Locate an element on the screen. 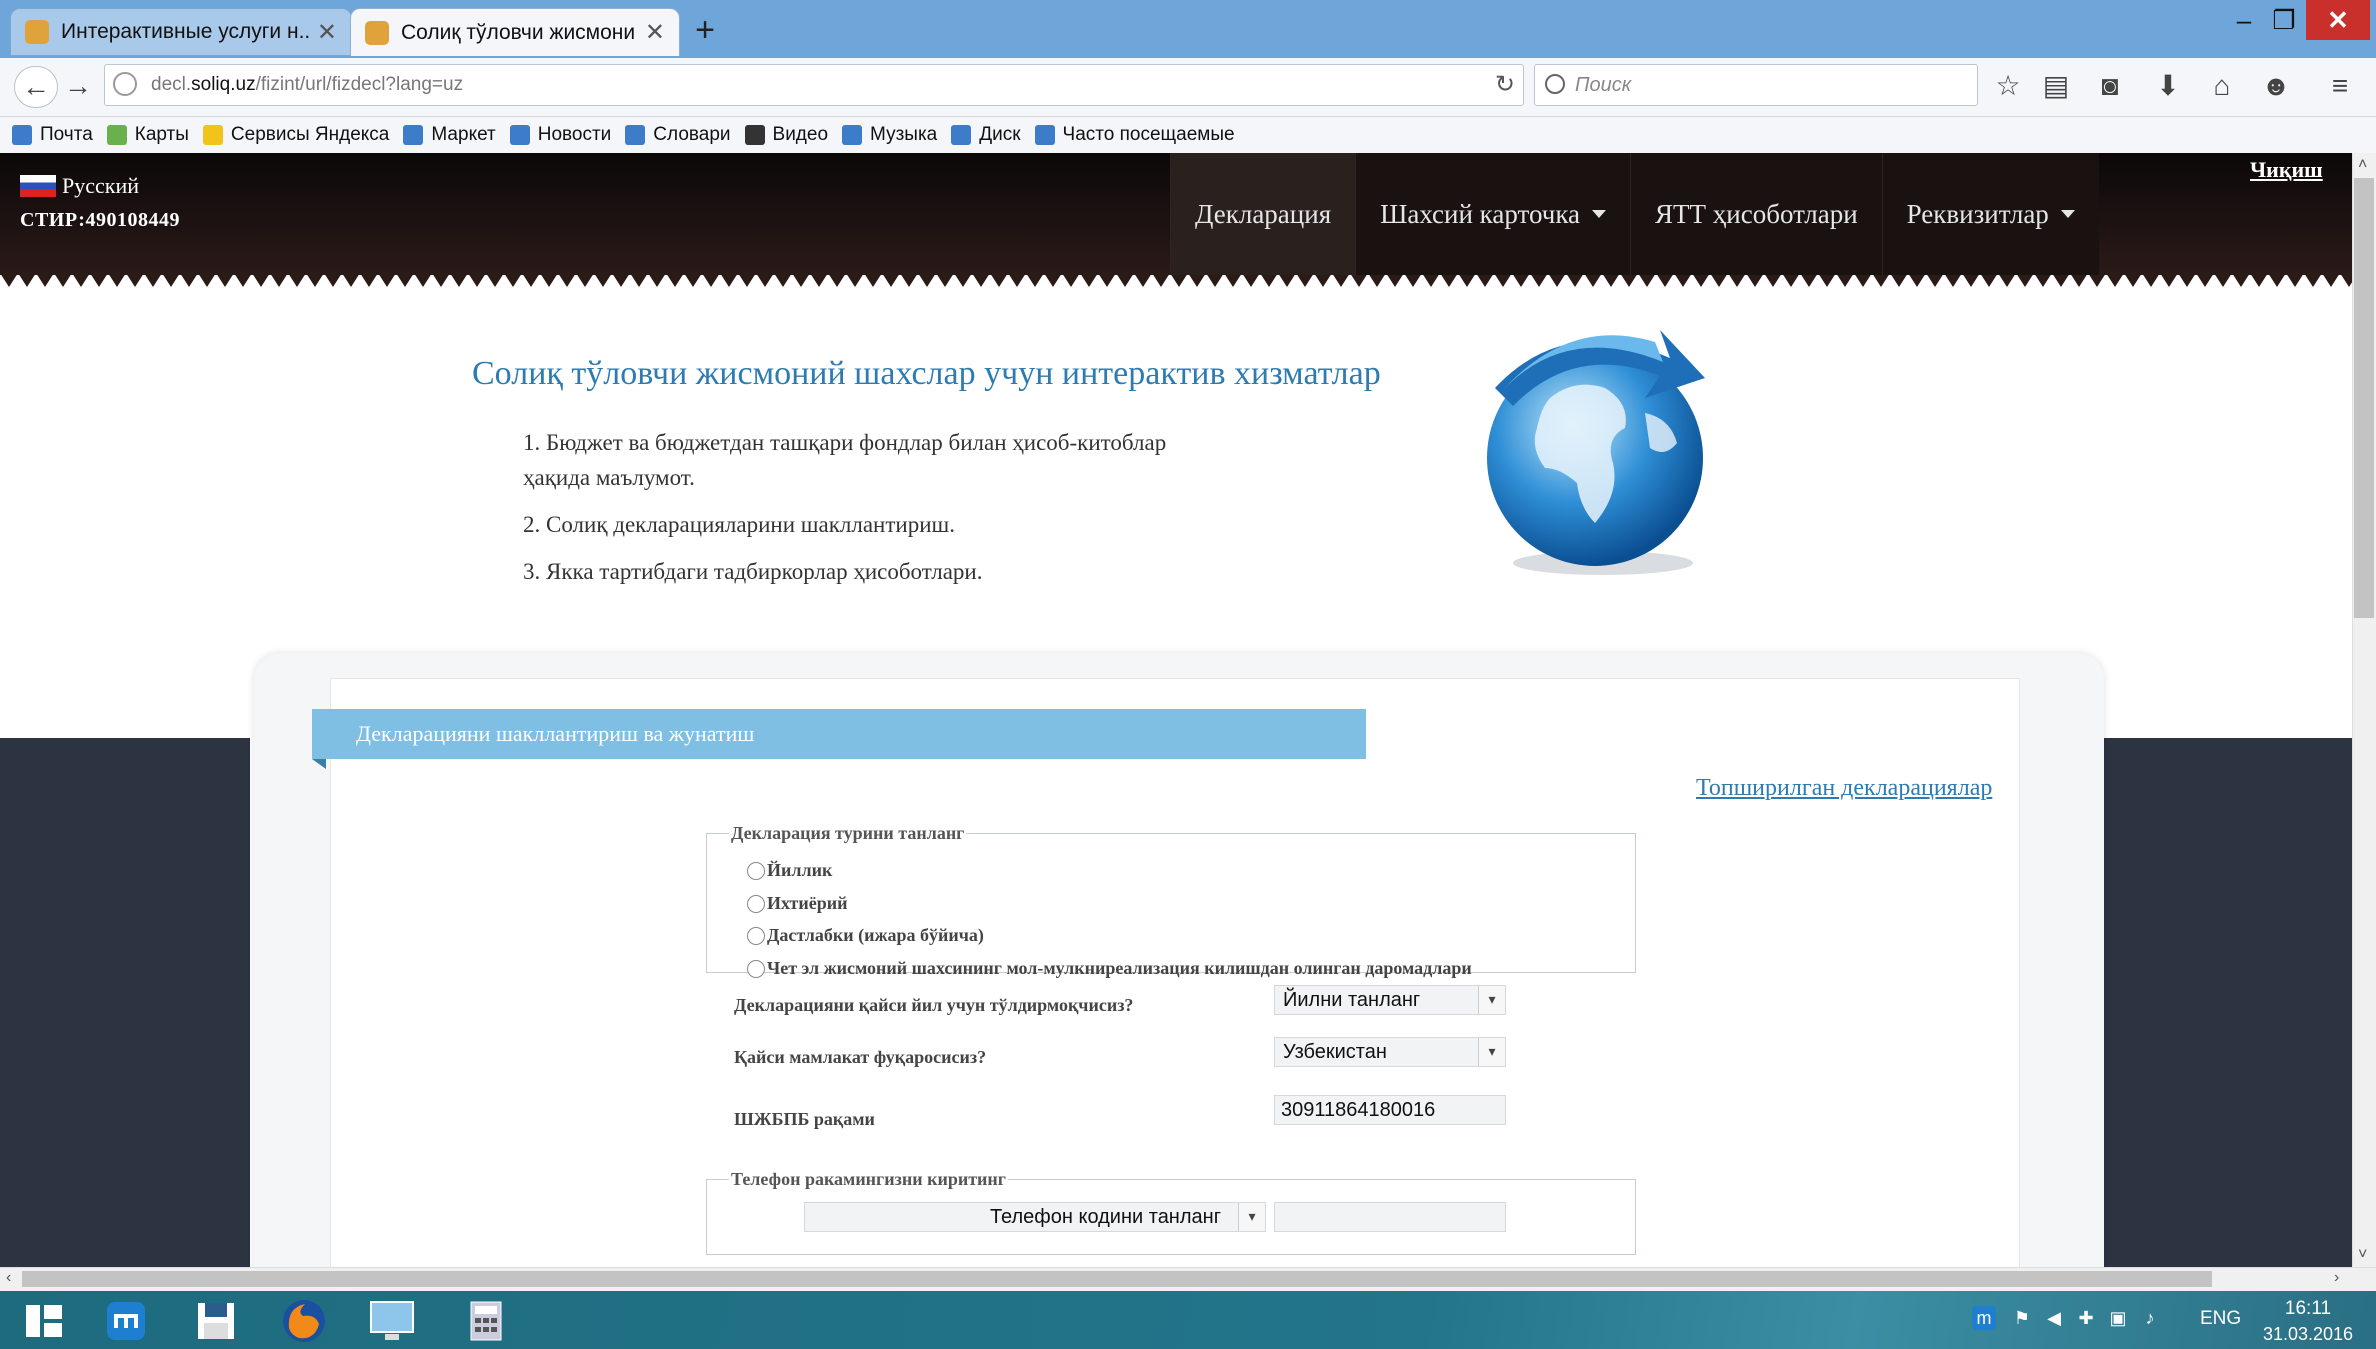 This screenshot has width=2376, height=1349. background-side-left is located at coordinates (125, 1002).